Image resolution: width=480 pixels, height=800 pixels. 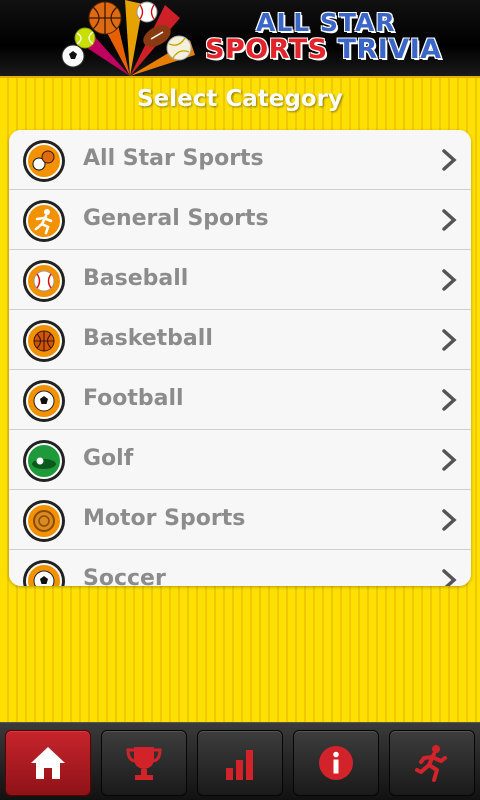 I want to click on home-icon, so click(x=48, y=763).